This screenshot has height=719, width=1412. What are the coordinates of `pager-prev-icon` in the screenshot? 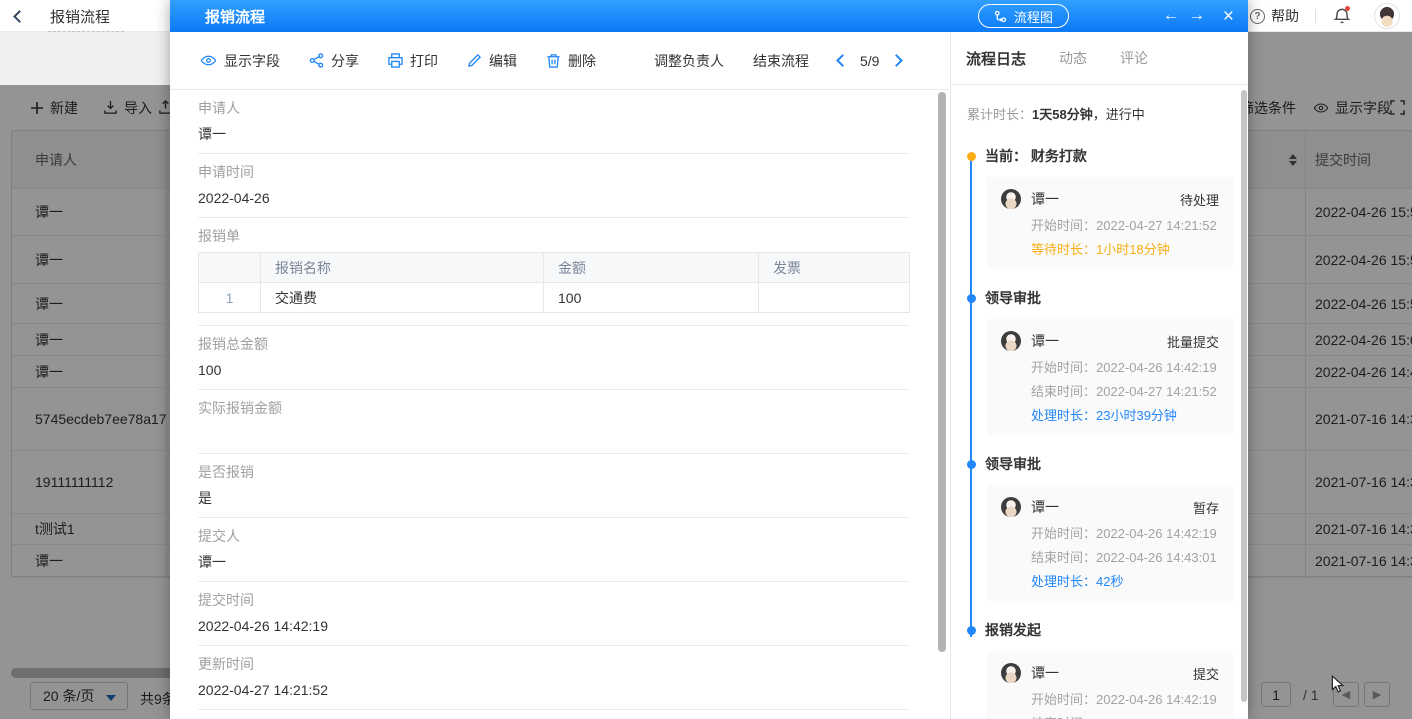 It's located at (842, 60).